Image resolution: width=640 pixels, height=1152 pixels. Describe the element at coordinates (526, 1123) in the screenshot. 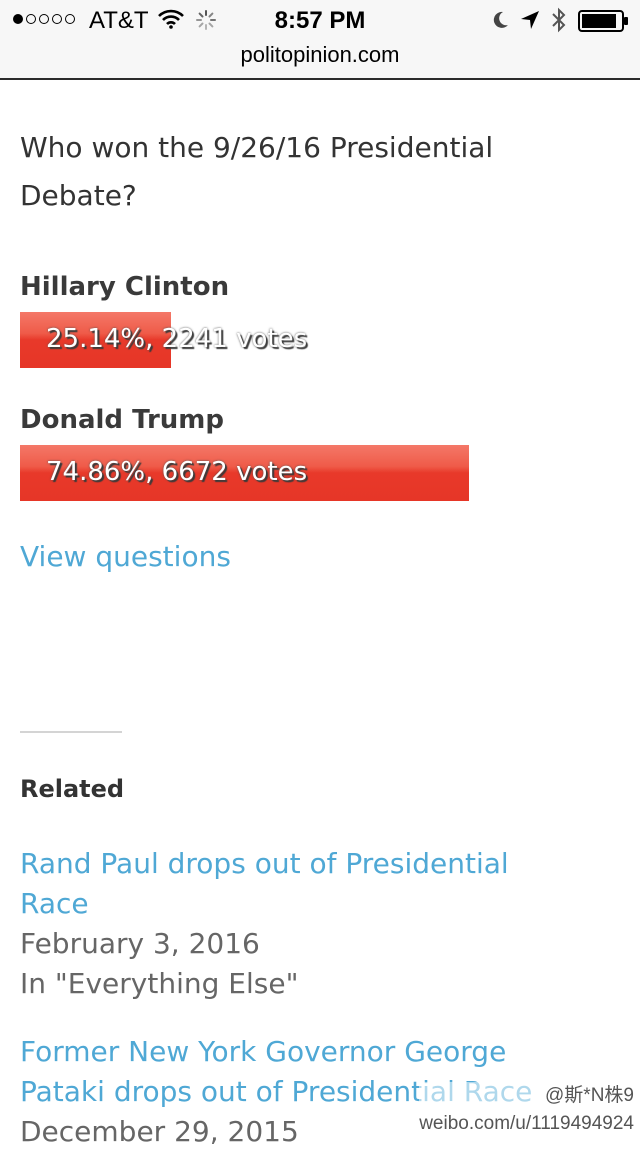

I see `watermark-url: weibo.com/u/1119494924` at that location.